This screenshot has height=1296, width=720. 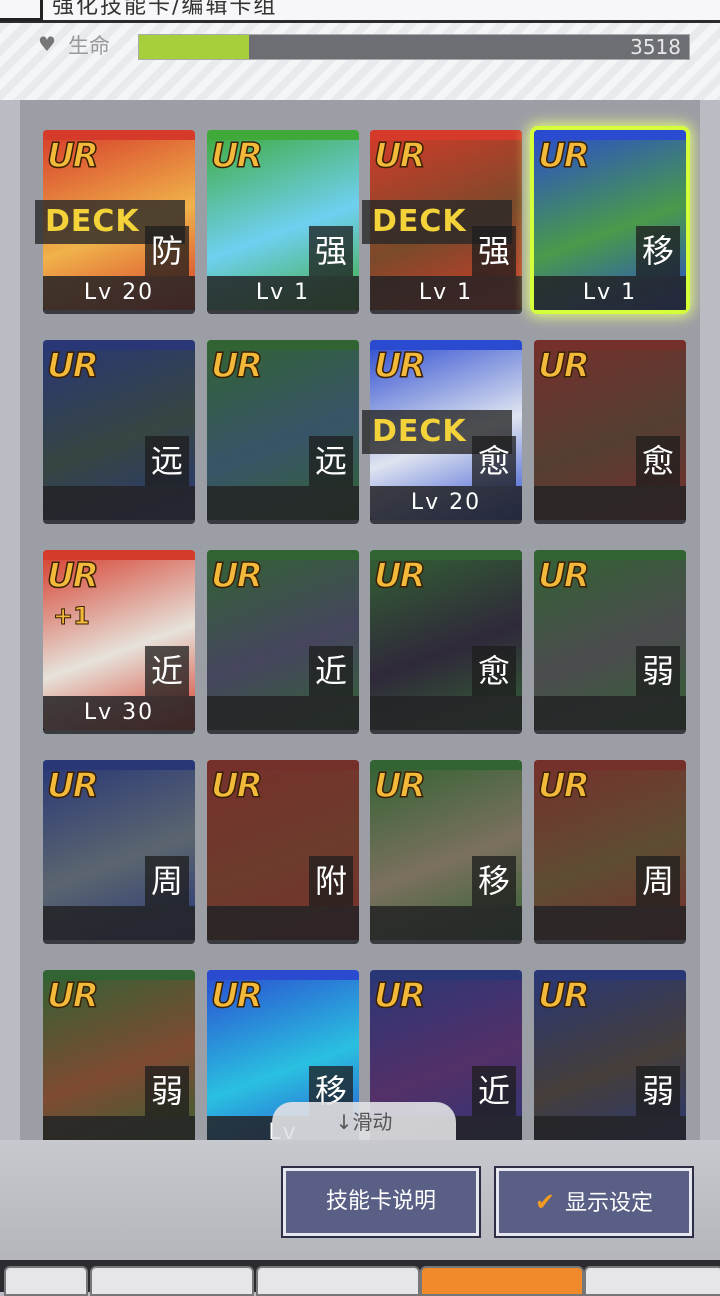 I want to click on hp-bar-fill, so click(x=194, y=47).